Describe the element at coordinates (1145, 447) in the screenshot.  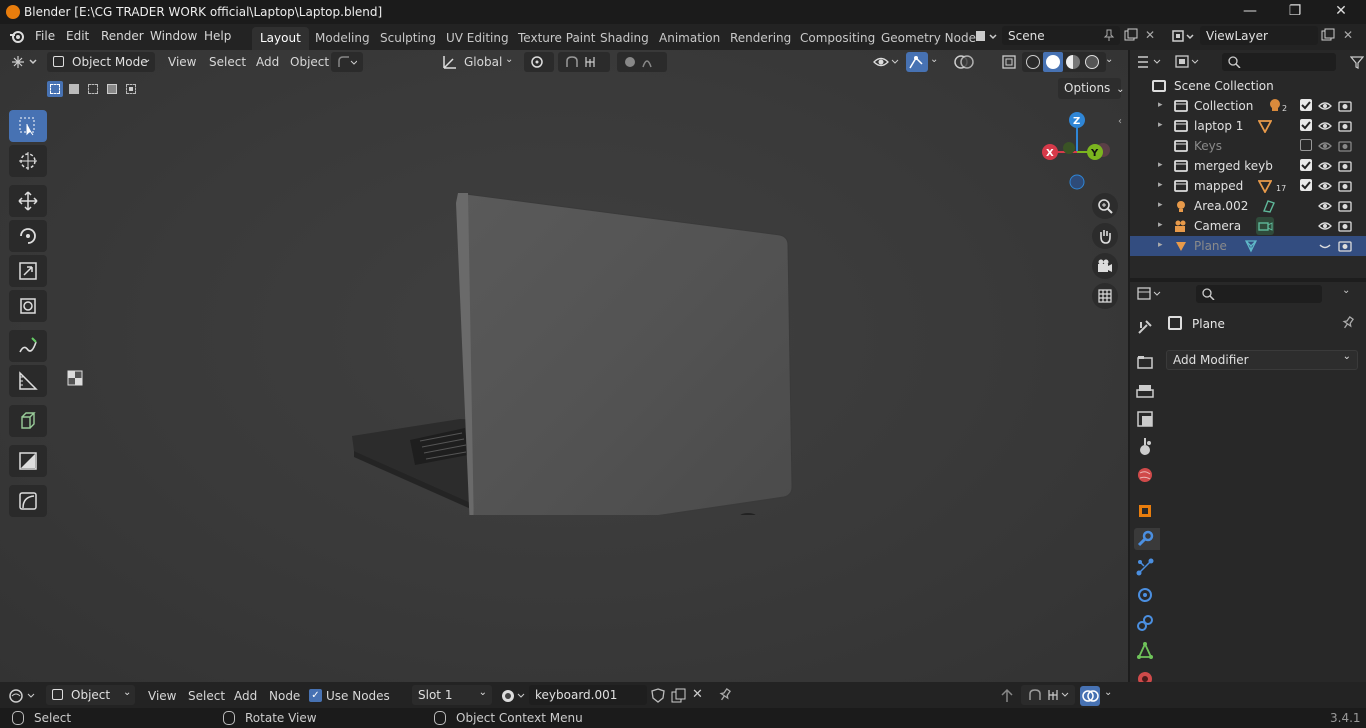
I see `scene-properties-tab` at that location.